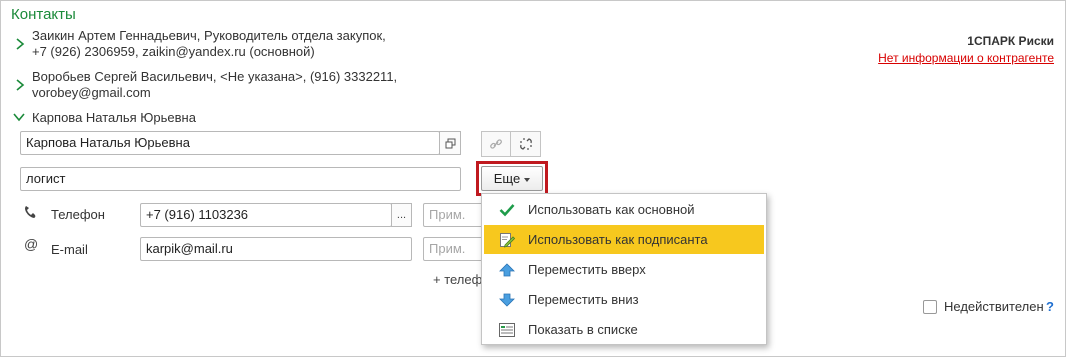 Image resolution: width=1066 pixels, height=357 pixels. Describe the element at coordinates (583, 329) in the screenshot. I see `menu-item-label: Показать в списке` at that location.